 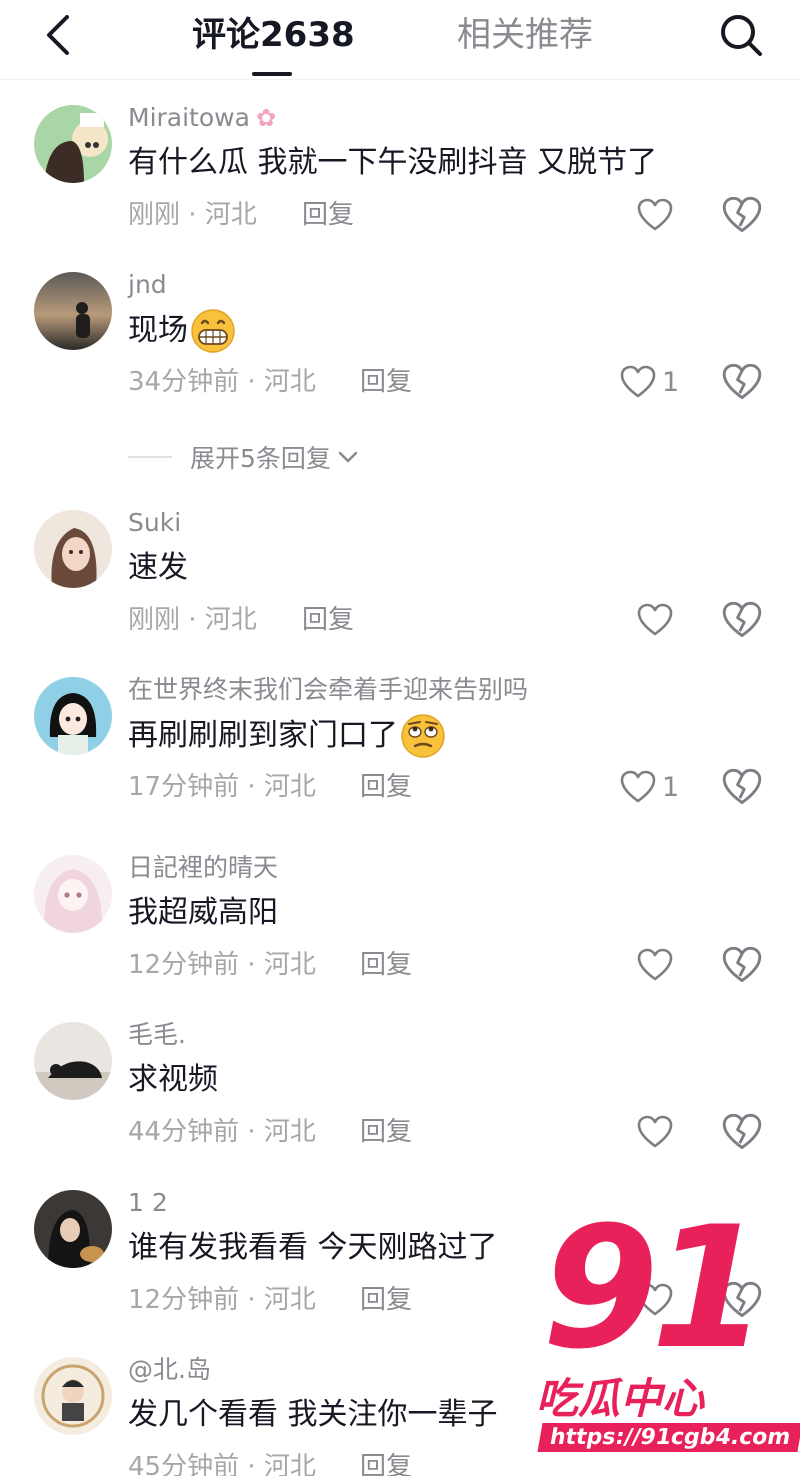 What do you see at coordinates (400, 584) in the screenshot?
I see `comment-item: Suki 速发 刚刚 · 河北 回复` at bounding box center [400, 584].